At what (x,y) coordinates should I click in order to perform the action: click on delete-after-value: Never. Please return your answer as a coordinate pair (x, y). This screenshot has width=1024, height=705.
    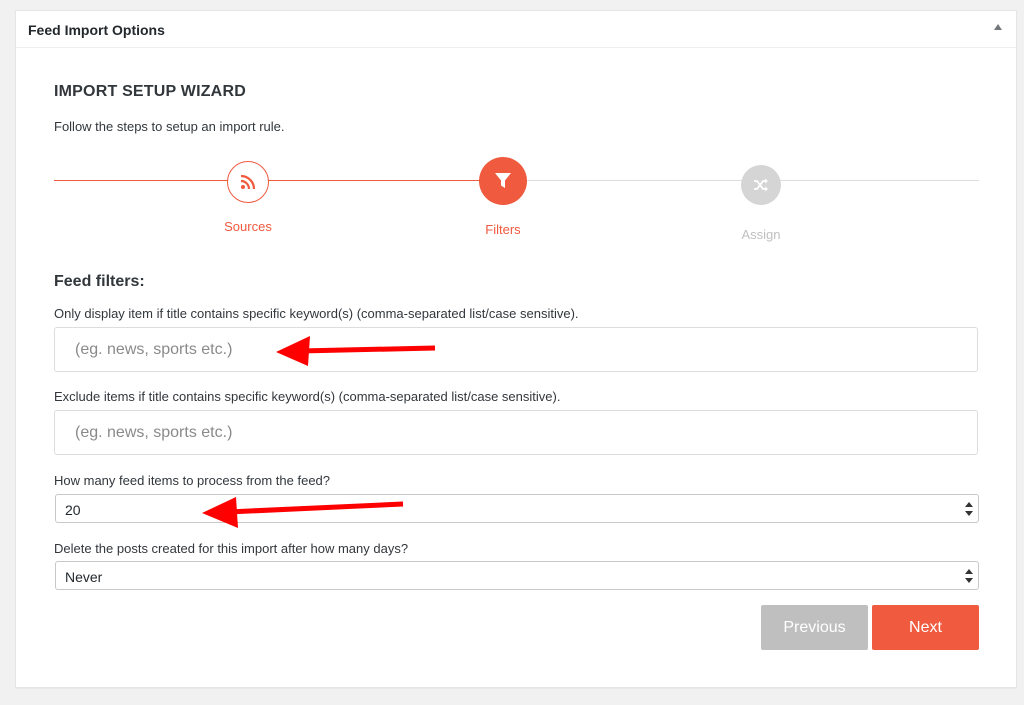
    Looking at the image, I should click on (84, 577).